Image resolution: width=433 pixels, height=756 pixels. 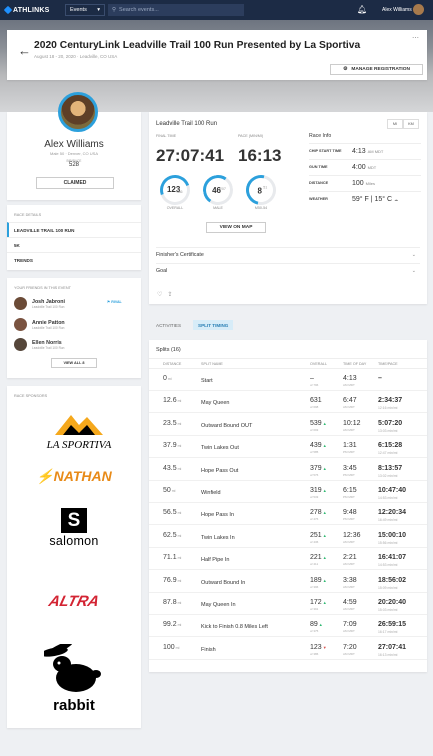 What do you see at coordinates (316, 535) in the screenshot?
I see `overall-value: 251` at bounding box center [316, 535].